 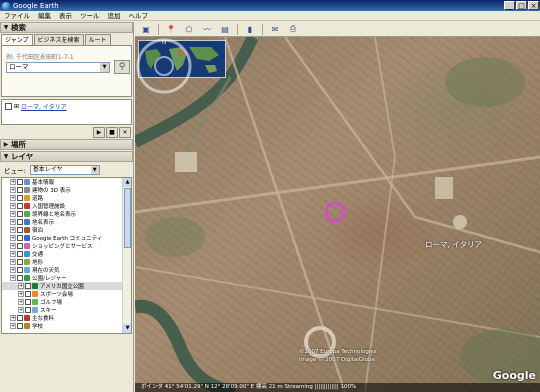 What do you see at coordinates (509, 5) in the screenshot?
I see `minimize-button: _` at bounding box center [509, 5].